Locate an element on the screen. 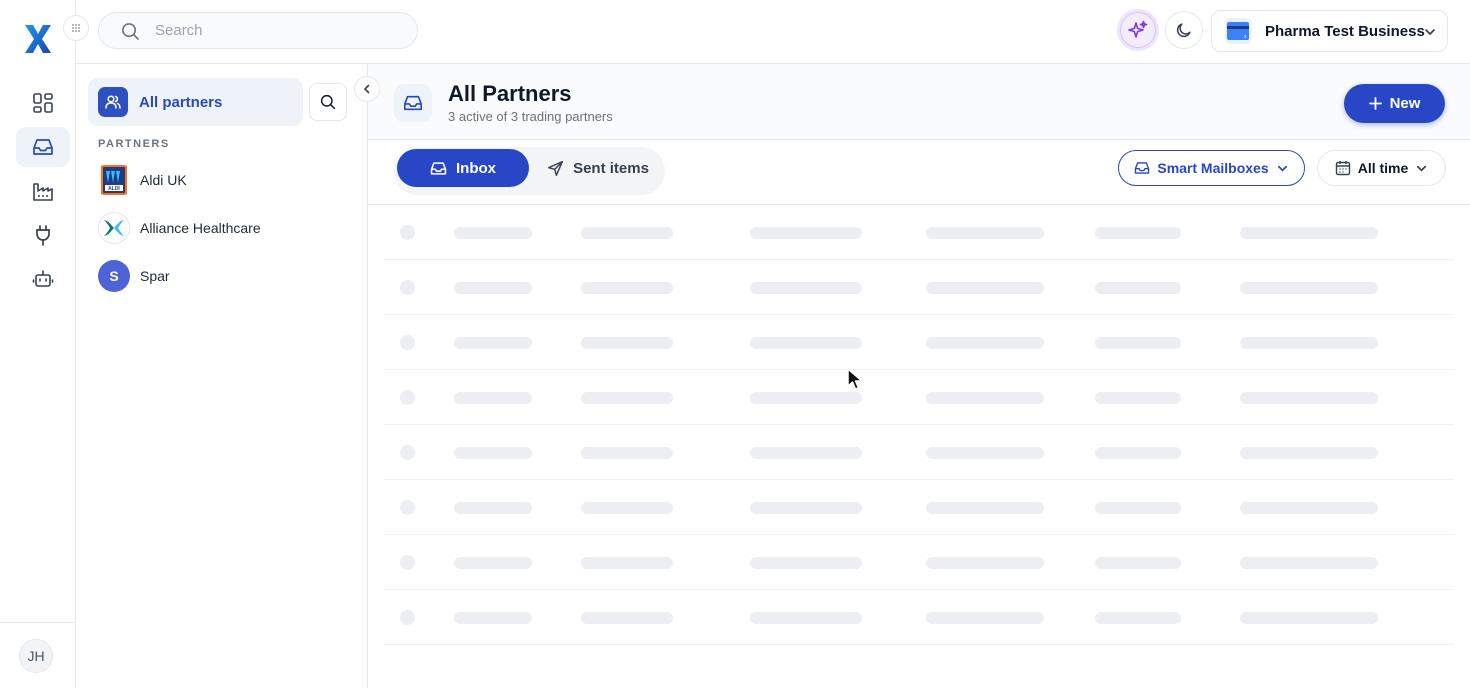 This screenshot has height=688, width=1470. tab-sent-items: Sent items is located at coordinates (598, 168).